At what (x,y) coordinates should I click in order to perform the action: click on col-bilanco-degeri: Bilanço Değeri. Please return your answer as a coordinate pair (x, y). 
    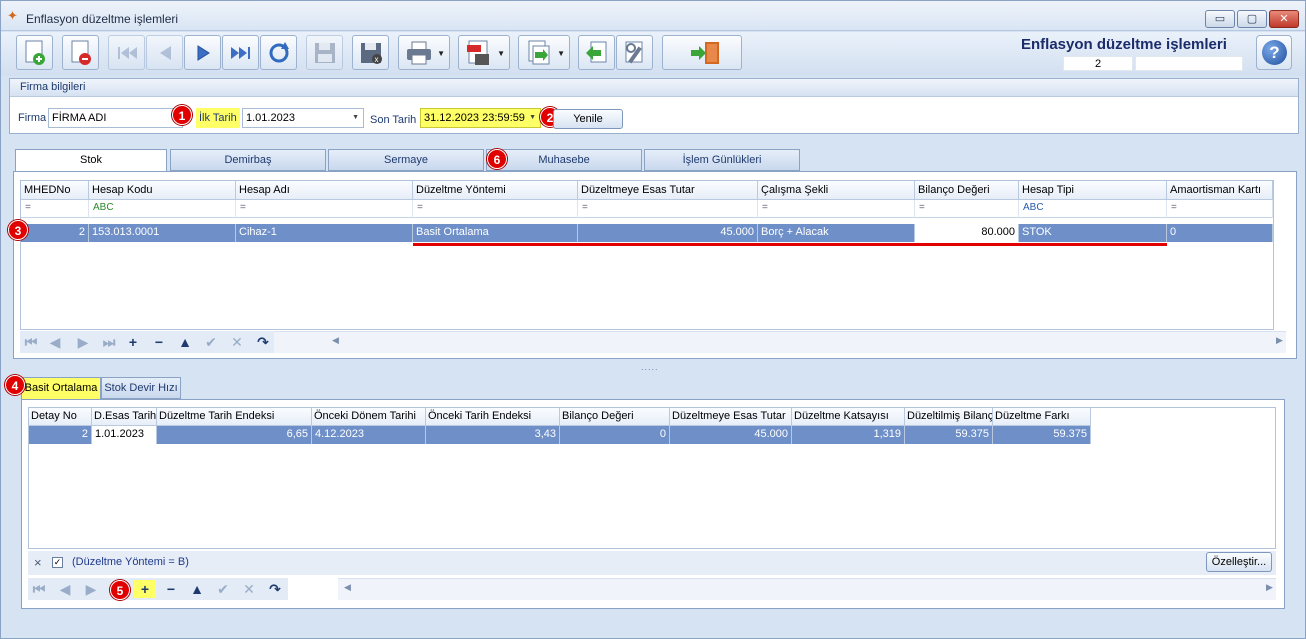
    Looking at the image, I should click on (967, 190).